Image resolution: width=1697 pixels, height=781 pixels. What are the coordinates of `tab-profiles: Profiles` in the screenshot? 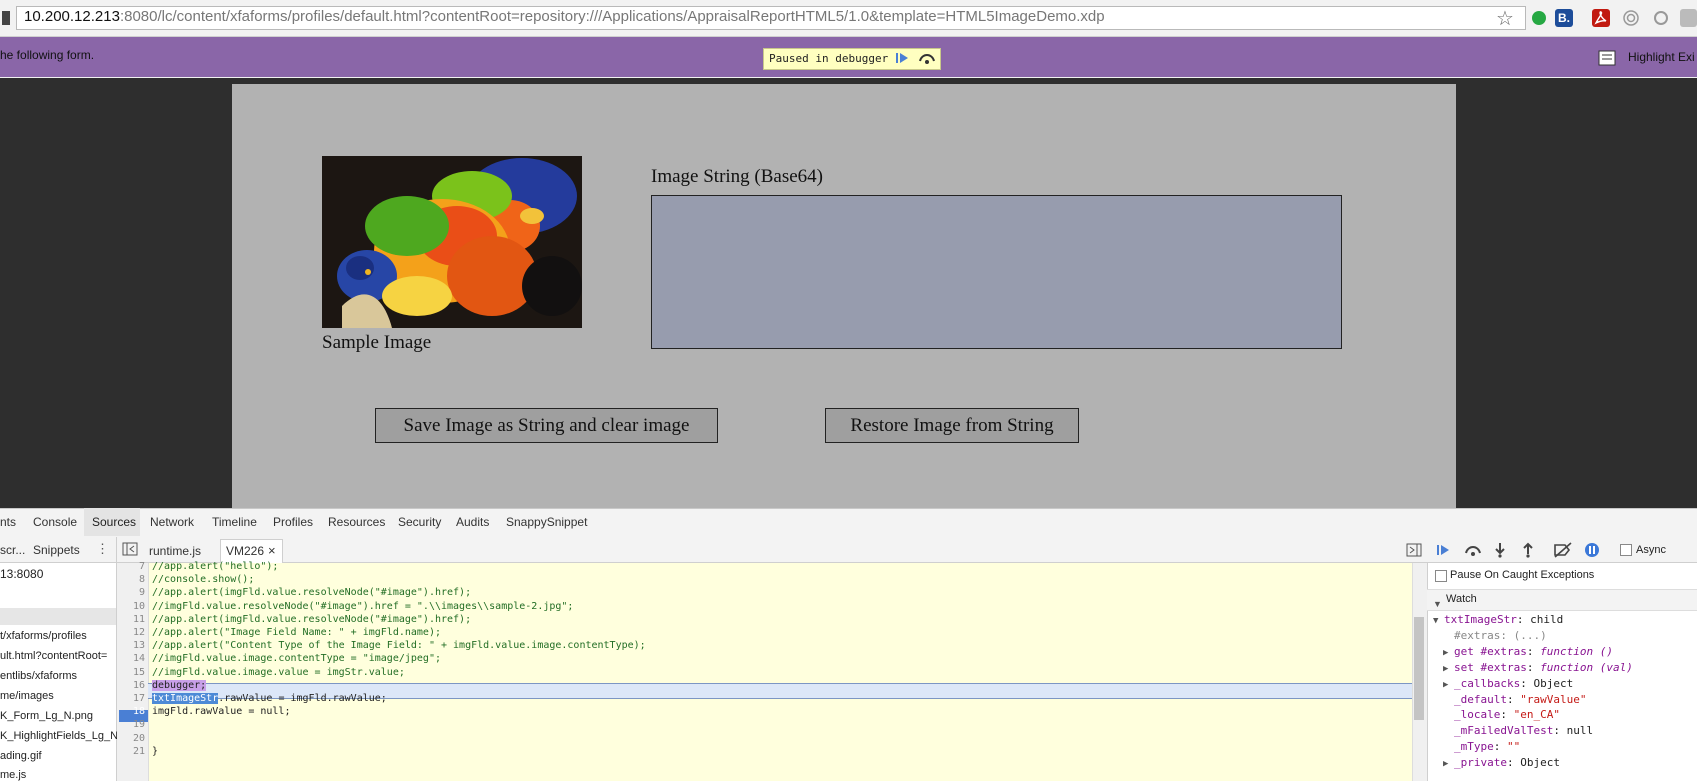 It's located at (293, 522).